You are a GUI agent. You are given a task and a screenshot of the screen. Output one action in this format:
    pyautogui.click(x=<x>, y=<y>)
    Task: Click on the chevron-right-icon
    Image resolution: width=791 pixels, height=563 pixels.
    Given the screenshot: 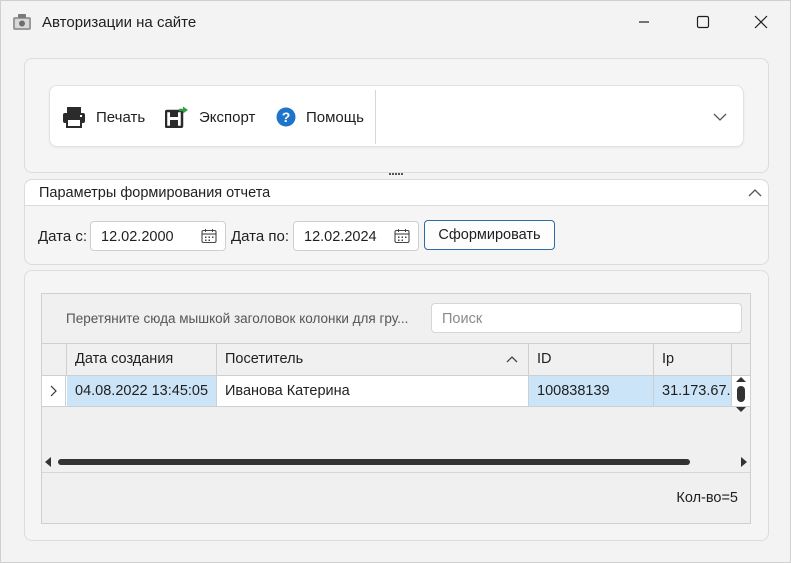 What is the action you would take?
    pyautogui.click(x=53, y=391)
    